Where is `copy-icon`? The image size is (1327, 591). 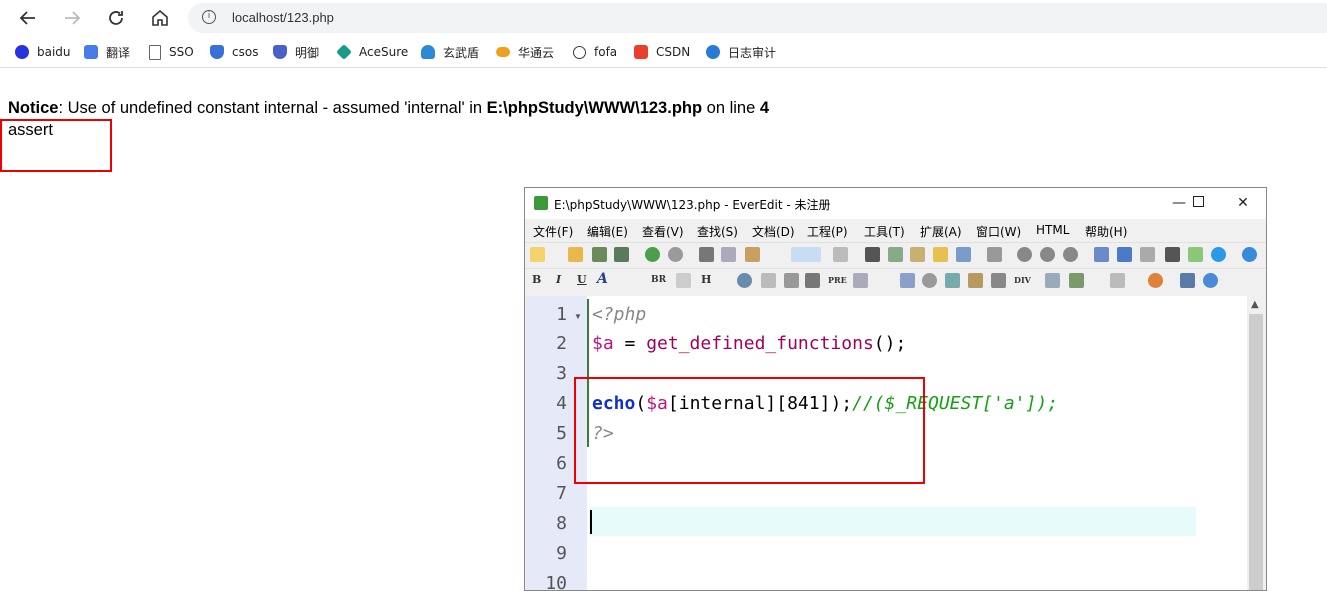
copy-icon is located at coordinates (728, 254).